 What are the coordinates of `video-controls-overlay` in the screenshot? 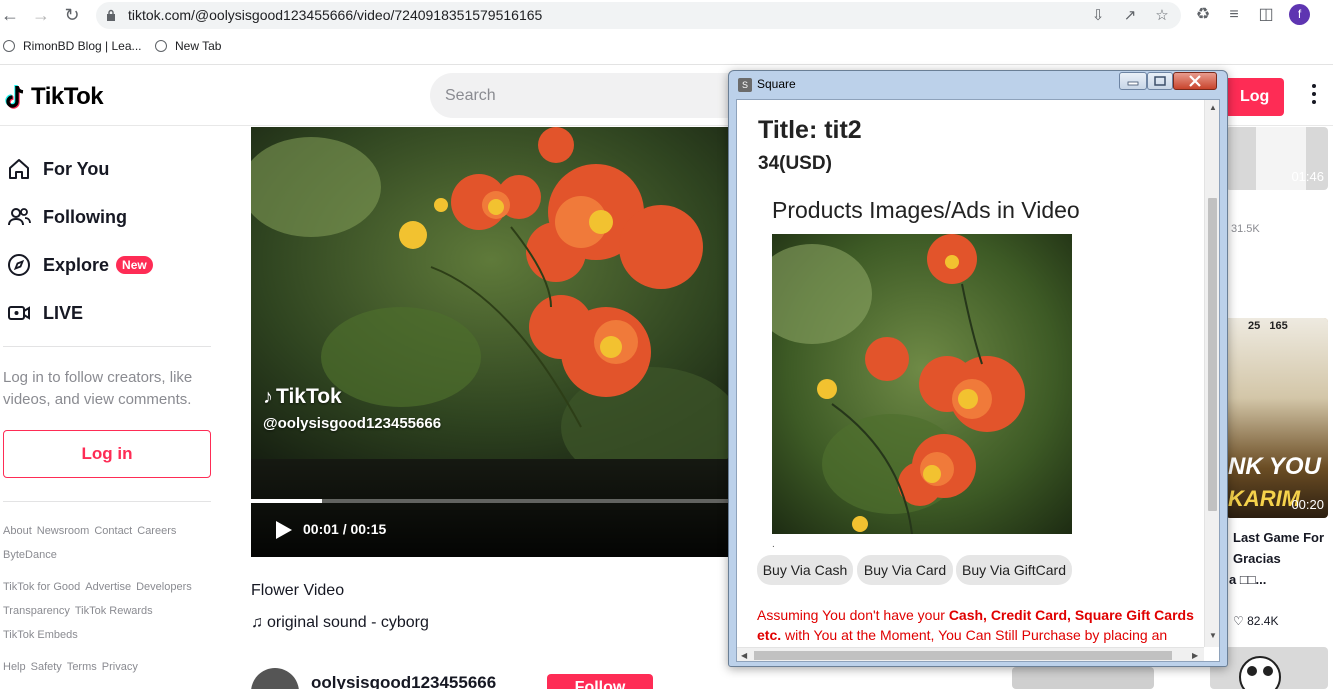 It's located at (491, 508).